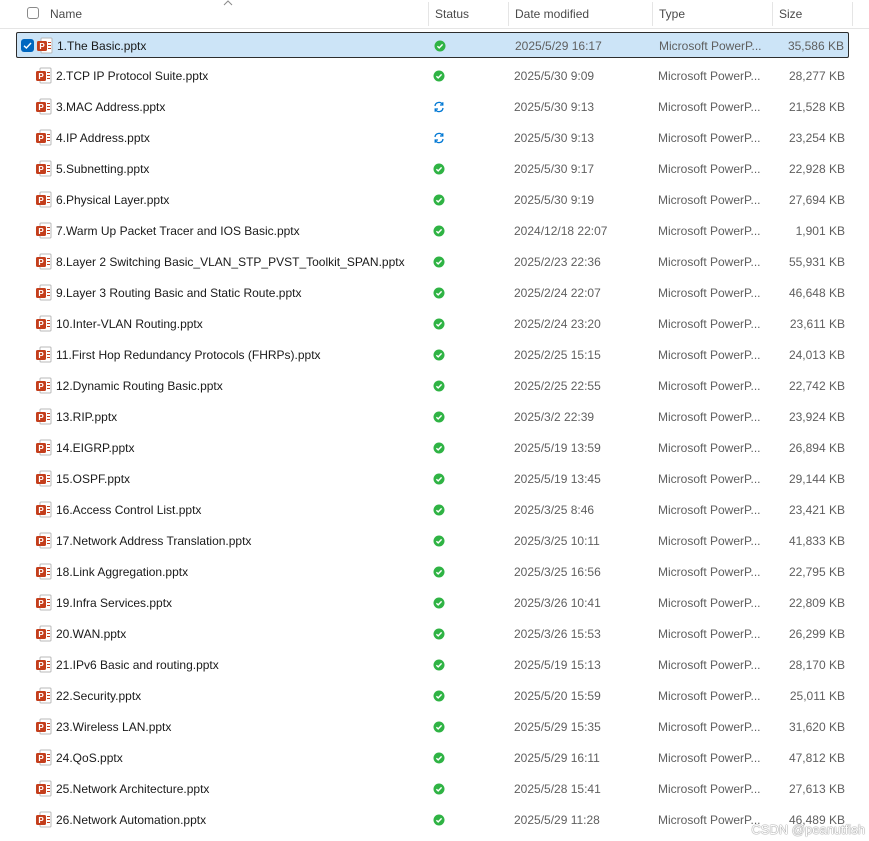  I want to click on column-name-header: Name, so click(66, 14).